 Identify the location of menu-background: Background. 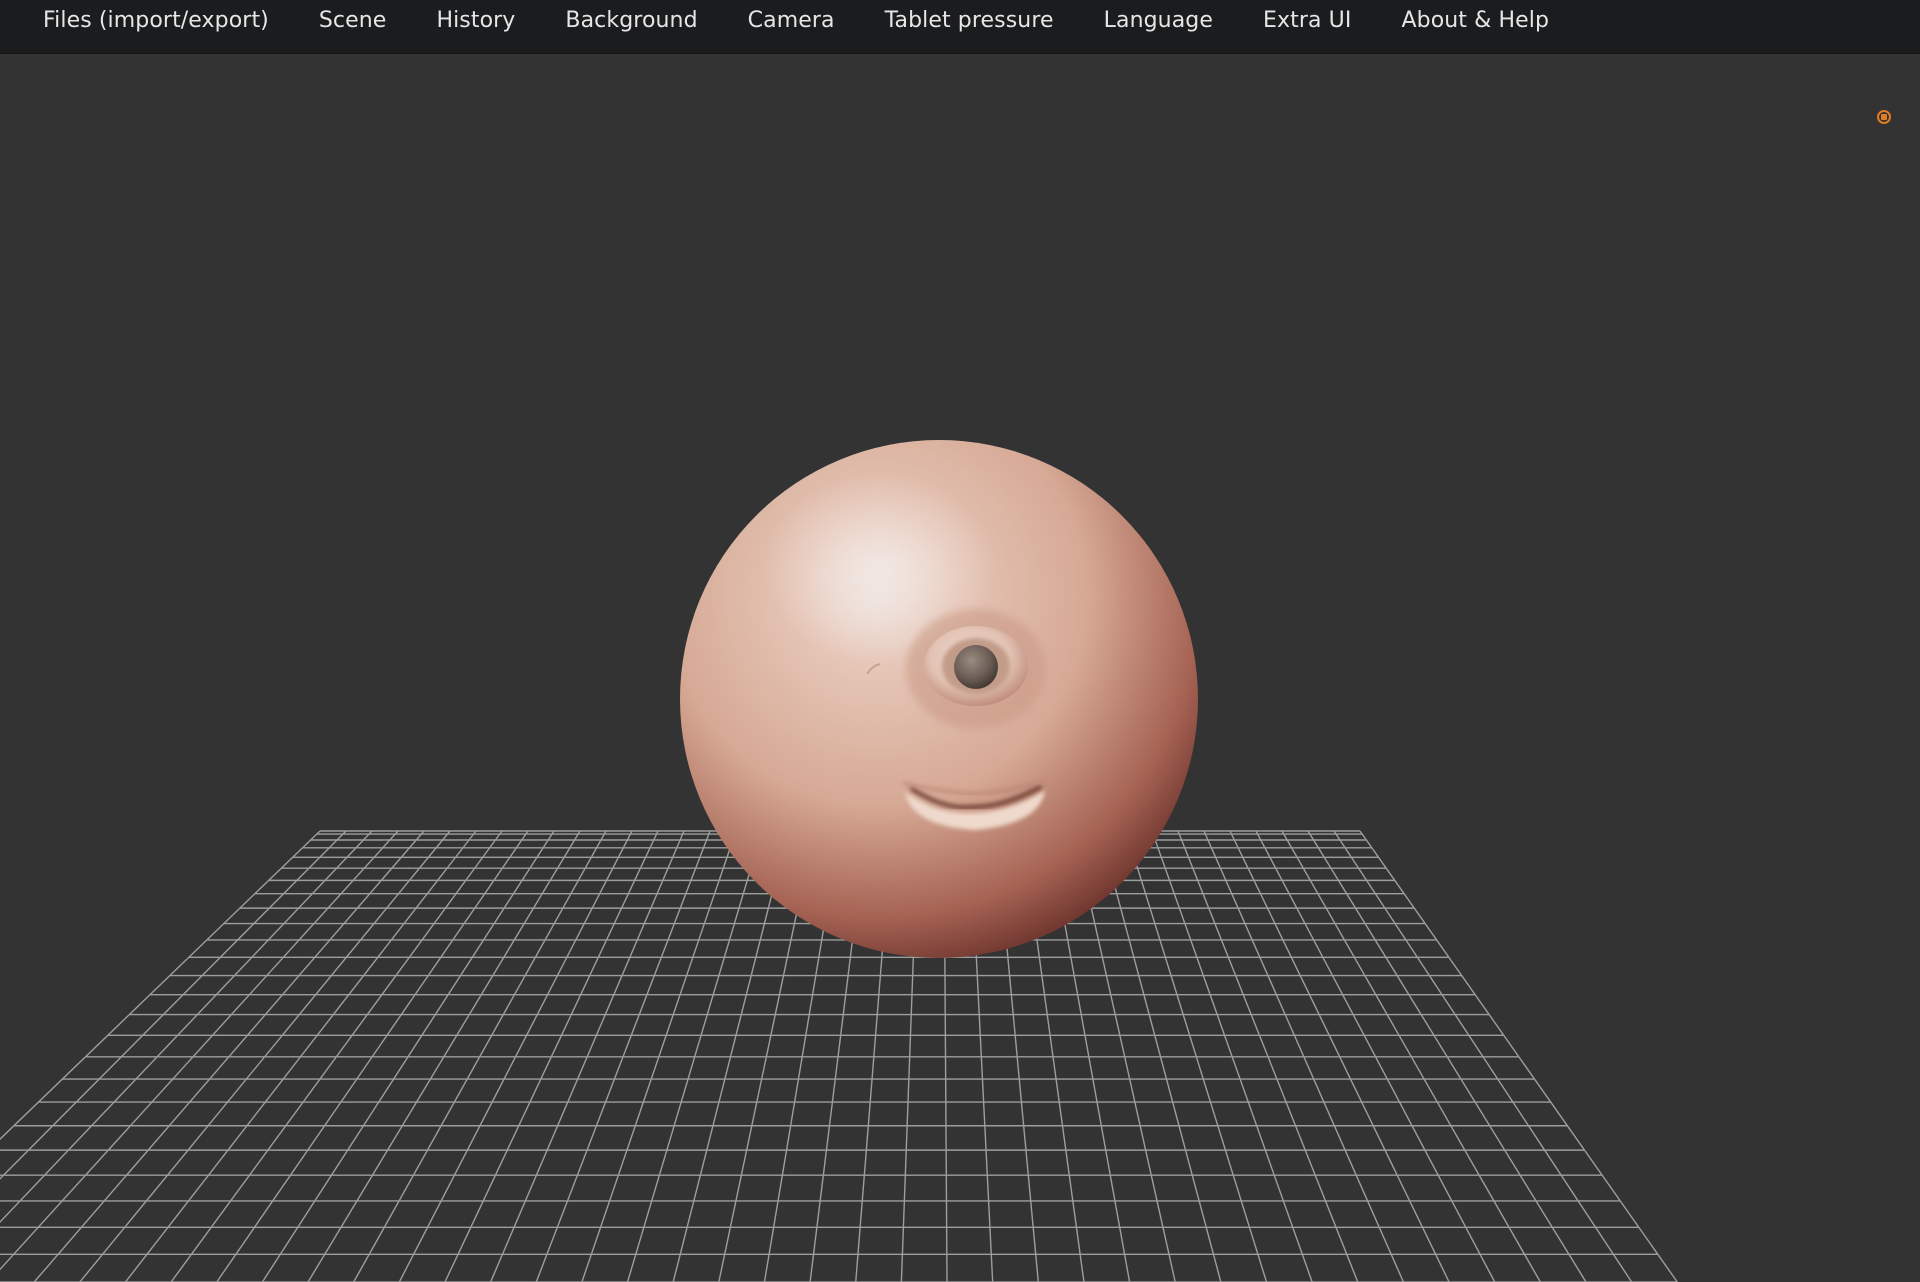
(631, 27).